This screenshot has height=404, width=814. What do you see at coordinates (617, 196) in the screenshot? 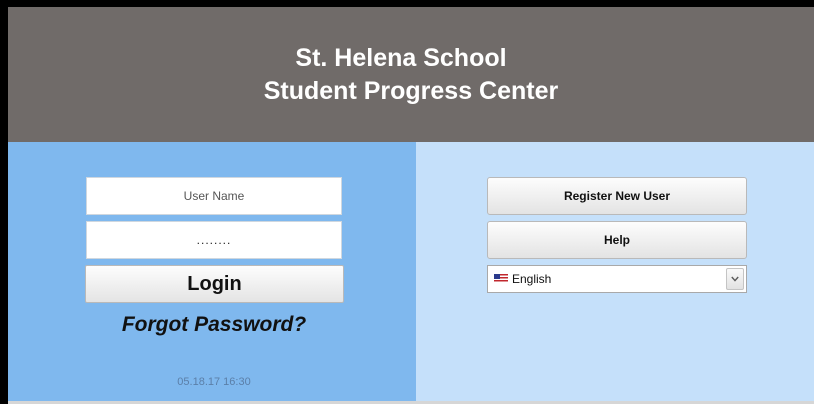
I see `register-new-user-button: Register New User` at bounding box center [617, 196].